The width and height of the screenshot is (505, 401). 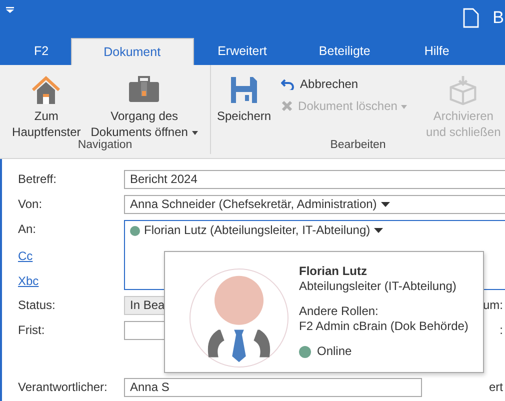 I want to click on group-label: Navigation, so click(x=105, y=145).